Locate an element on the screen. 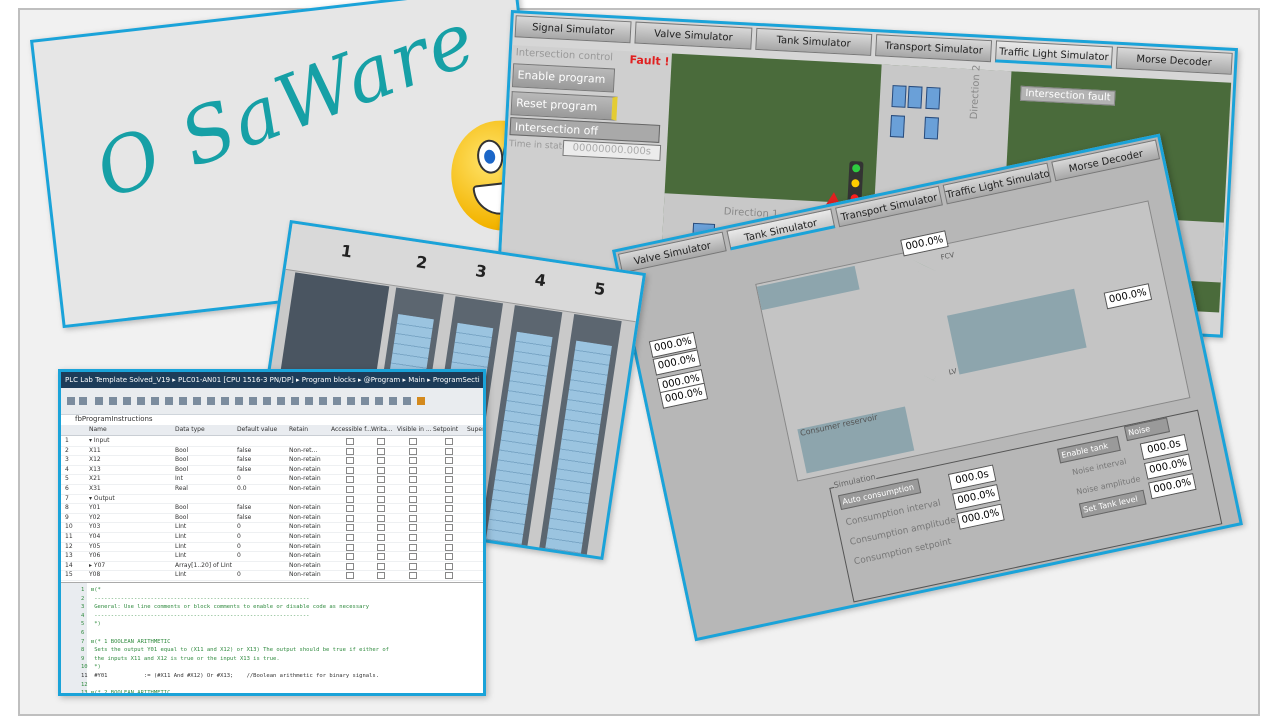  tab-traffic-light-simulator: Traffic Light Simulator is located at coordinates (1054, 54).